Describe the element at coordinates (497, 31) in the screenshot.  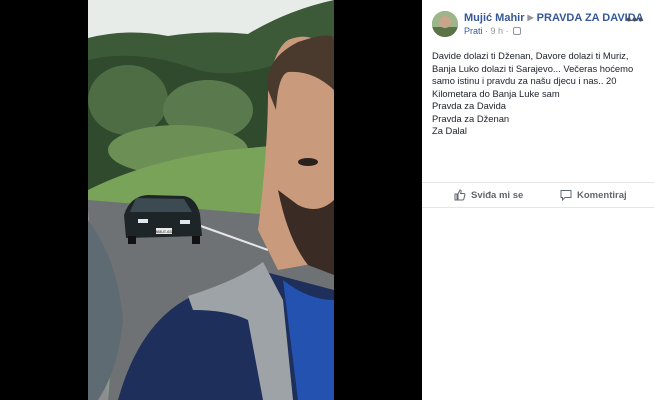
I see `post-time: 9 h` at that location.